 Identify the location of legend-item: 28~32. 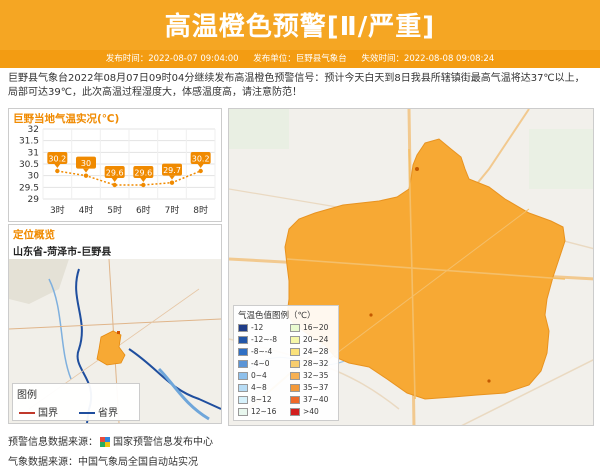
(309, 364).